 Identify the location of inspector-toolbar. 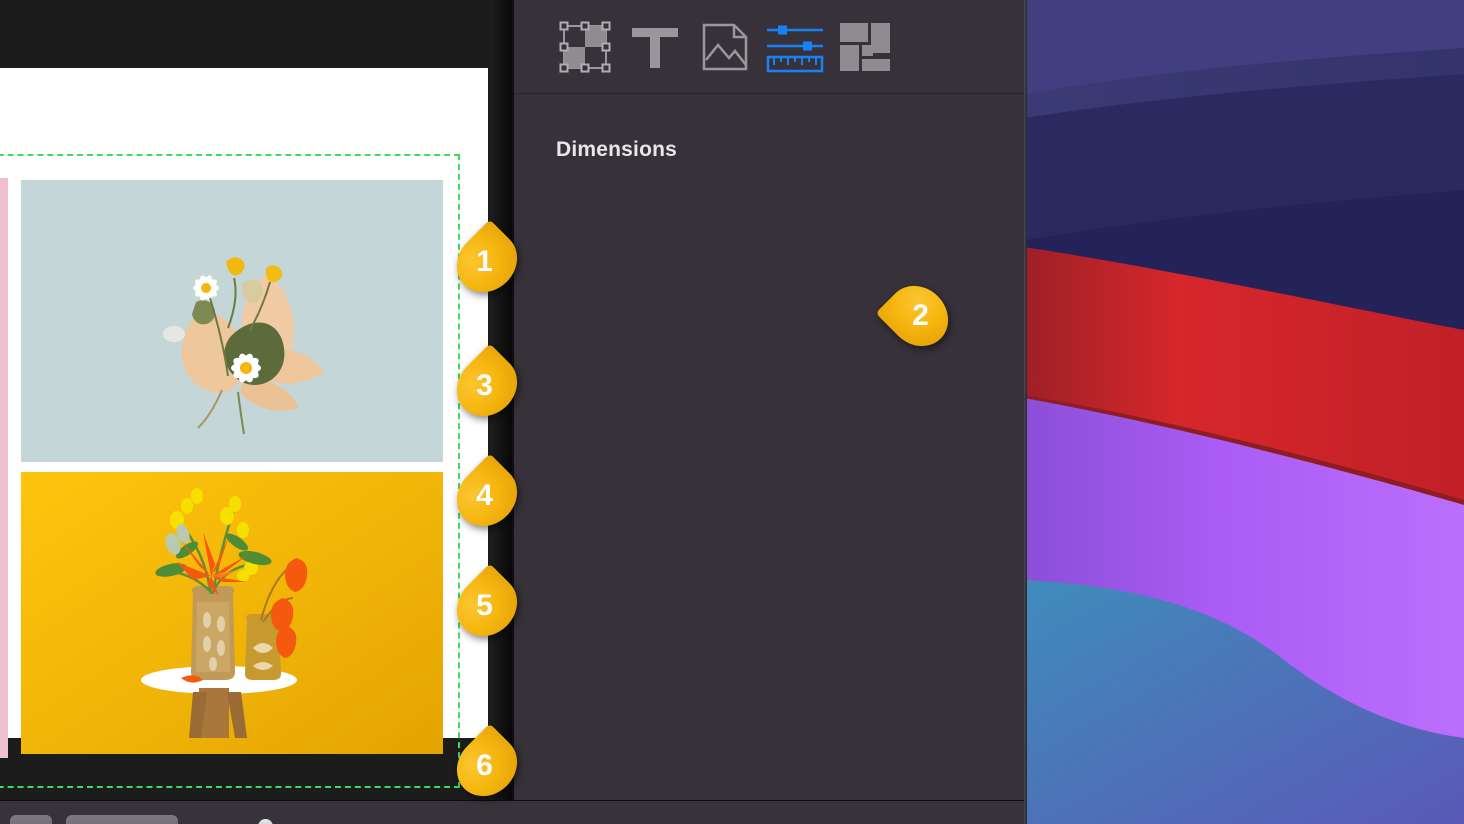
(768, 47).